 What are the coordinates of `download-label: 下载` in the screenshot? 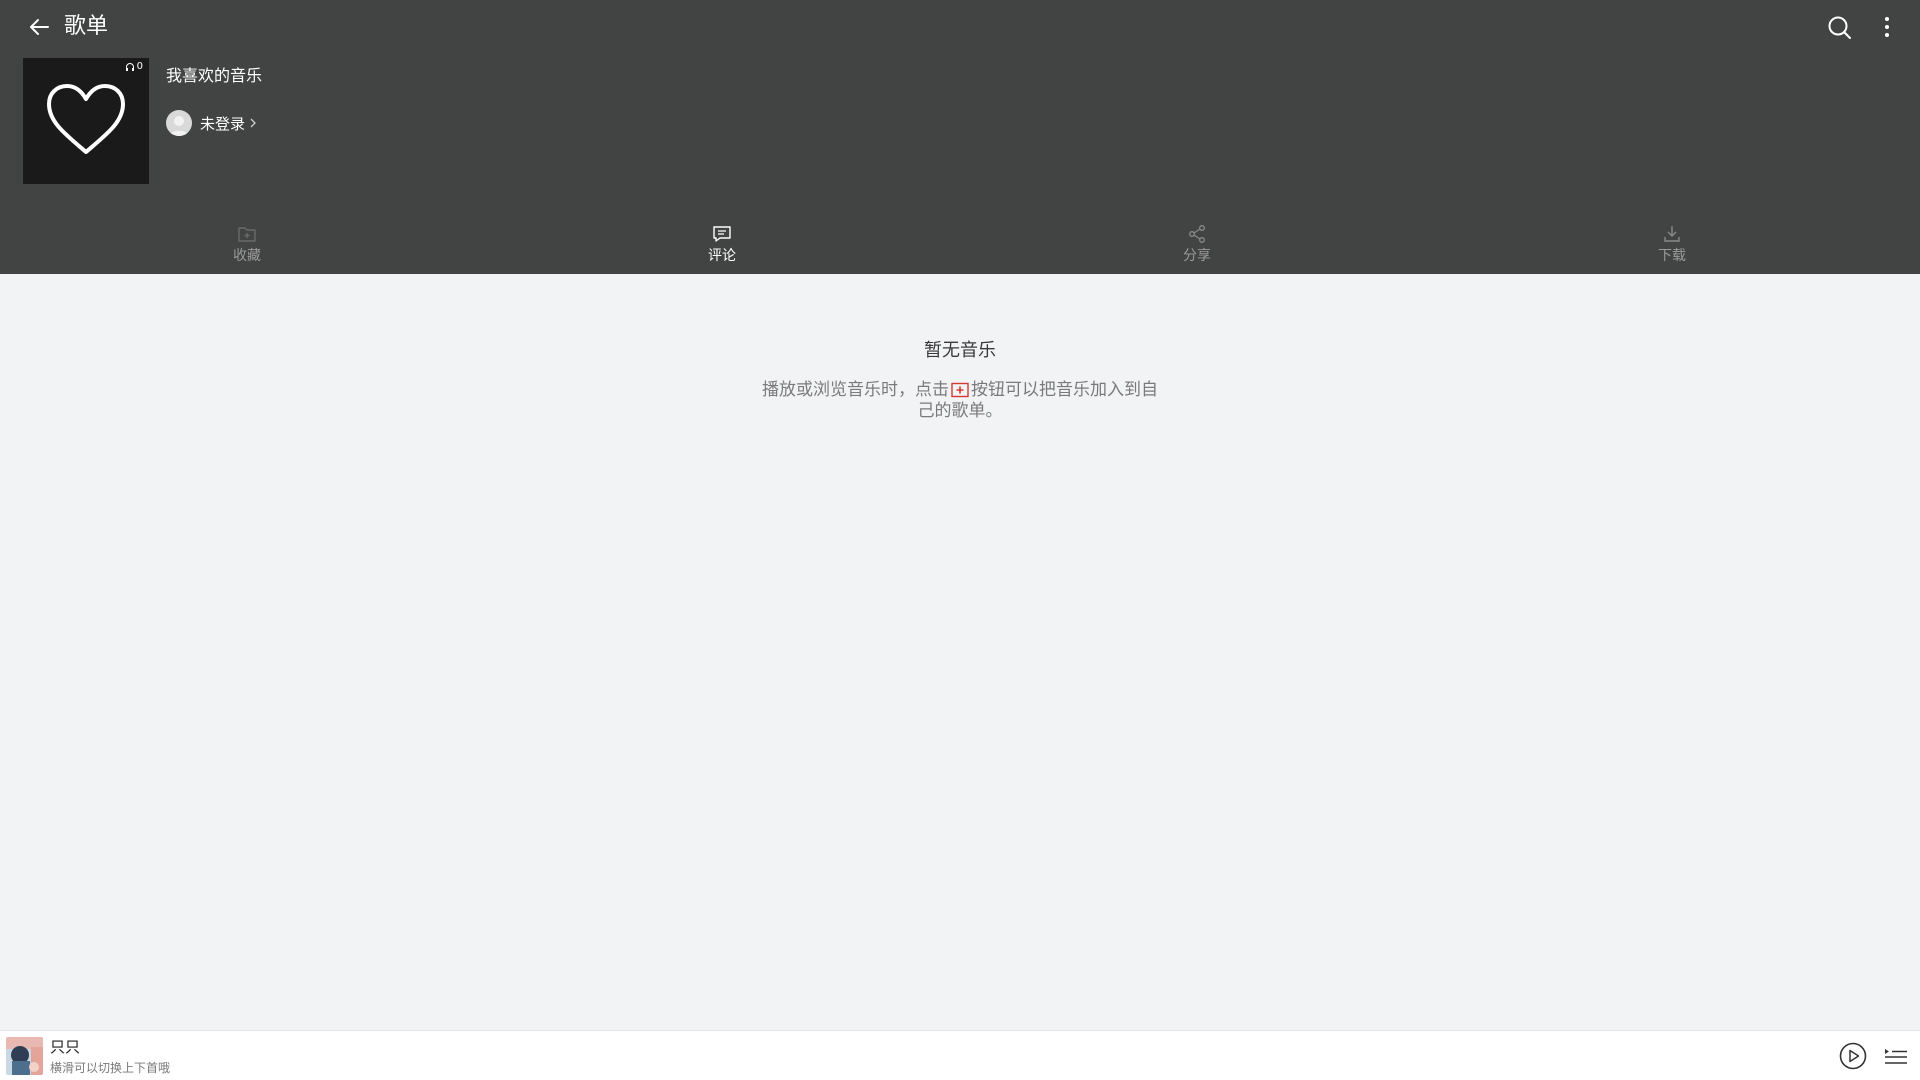 It's located at (1672, 256).